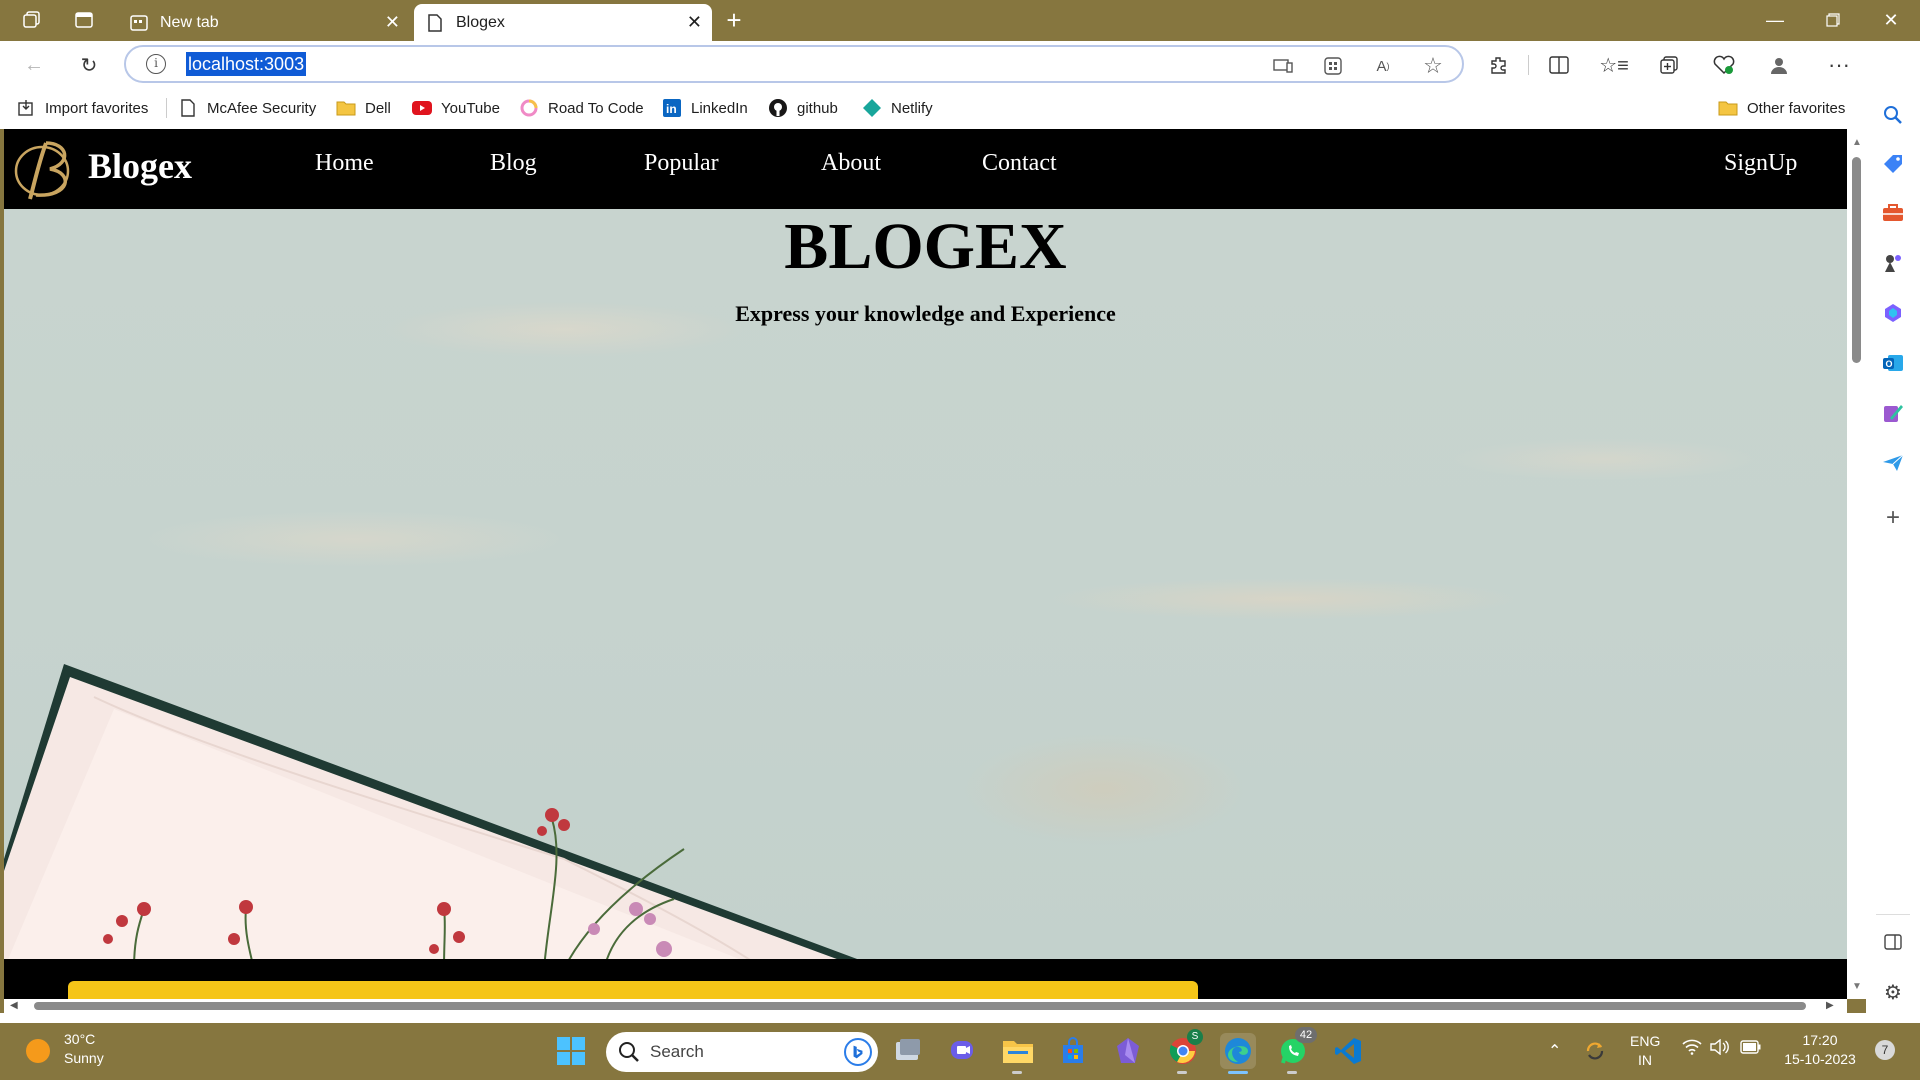  I want to click on obsidian-app-icon, so click(1128, 1051).